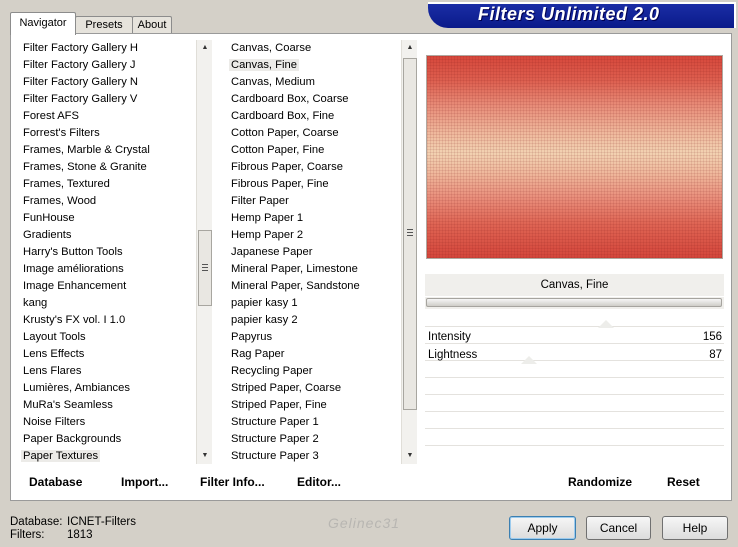 The height and width of the screenshot is (547, 738). Describe the element at coordinates (152, 25) in the screenshot. I see `tab-about: About` at that location.